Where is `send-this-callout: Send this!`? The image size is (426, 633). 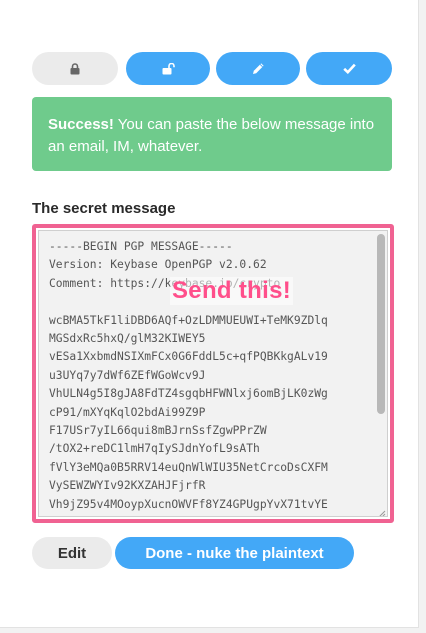 send-this-callout: Send this! is located at coordinates (232, 291).